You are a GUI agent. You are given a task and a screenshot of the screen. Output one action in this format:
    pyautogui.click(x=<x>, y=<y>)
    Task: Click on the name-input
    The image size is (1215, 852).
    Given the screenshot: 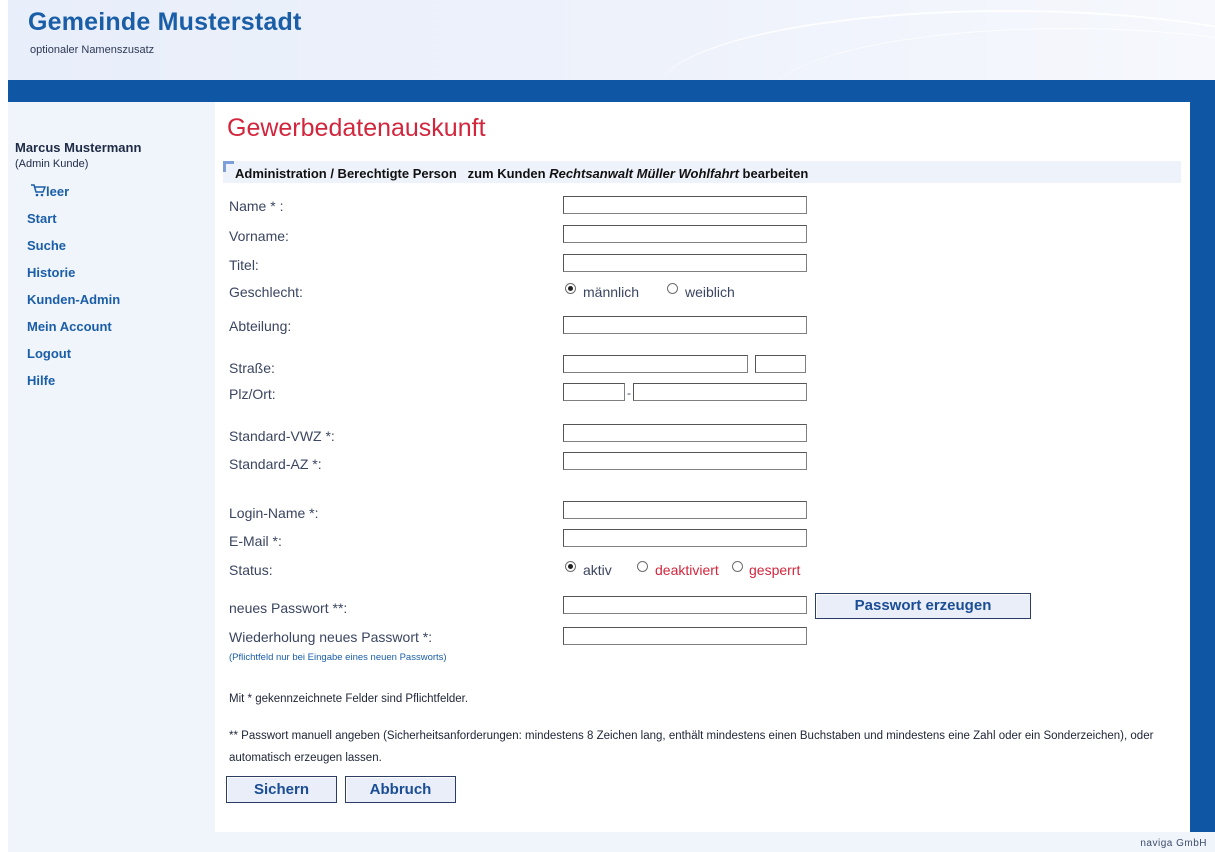 What is the action you would take?
    pyautogui.click(x=685, y=205)
    